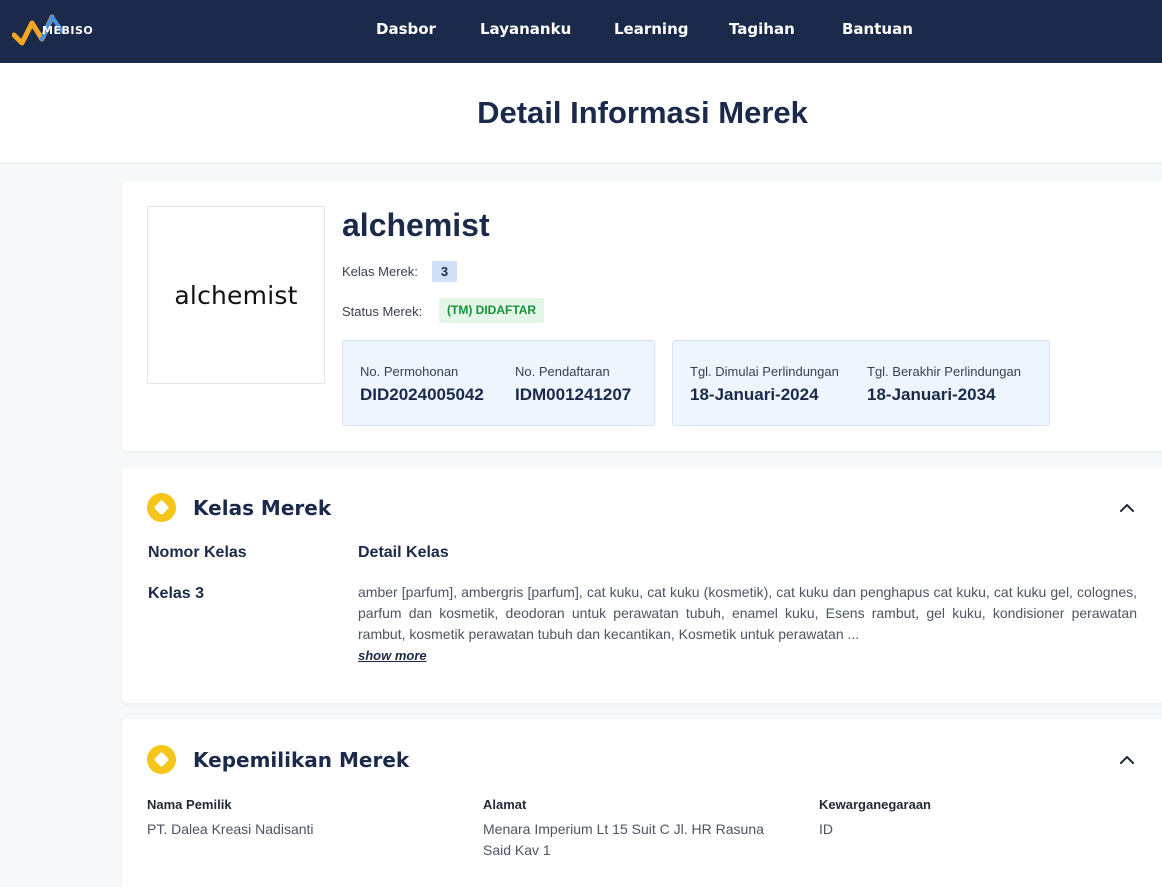 The height and width of the screenshot is (887, 1162). What do you see at coordinates (562, 371) in the screenshot?
I see `pendaftaran-label: No. Pendaftaran` at bounding box center [562, 371].